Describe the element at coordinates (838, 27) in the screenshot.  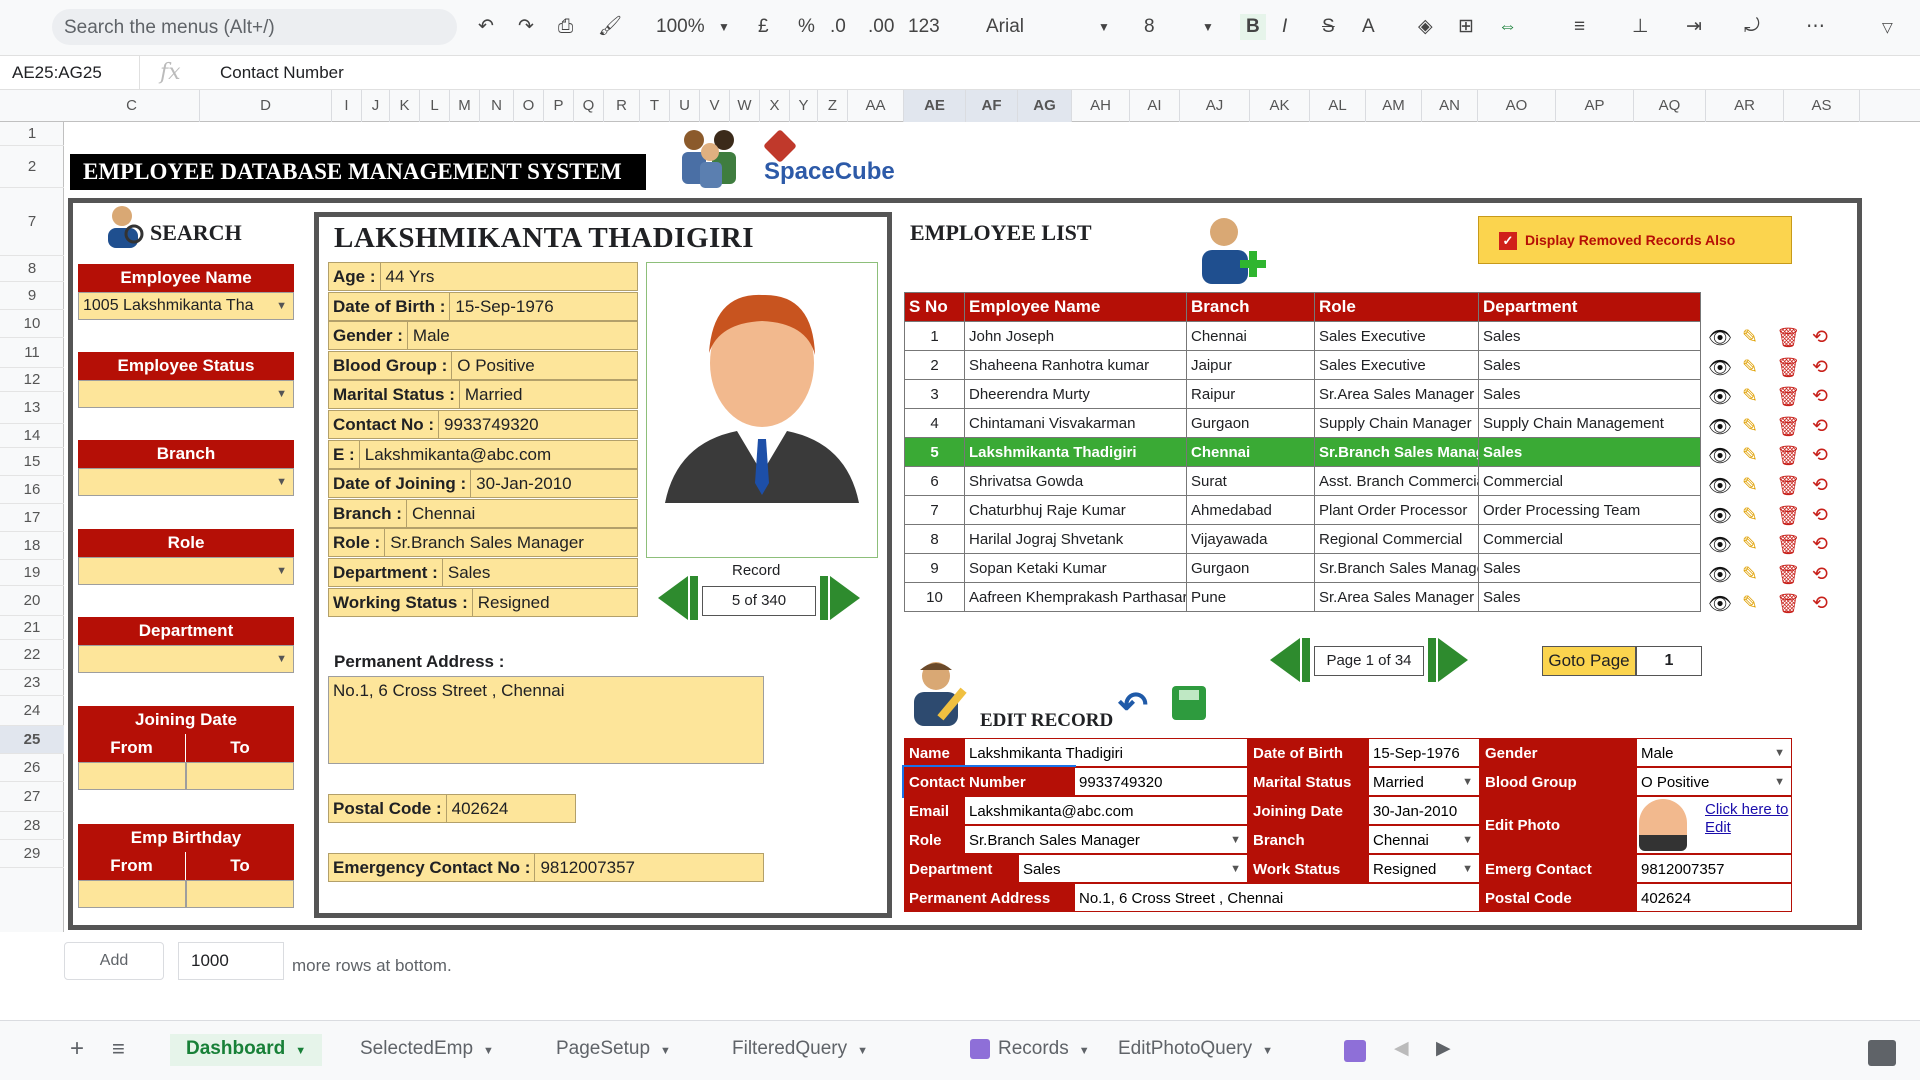
I see `decrease-decimal-button: .0` at that location.